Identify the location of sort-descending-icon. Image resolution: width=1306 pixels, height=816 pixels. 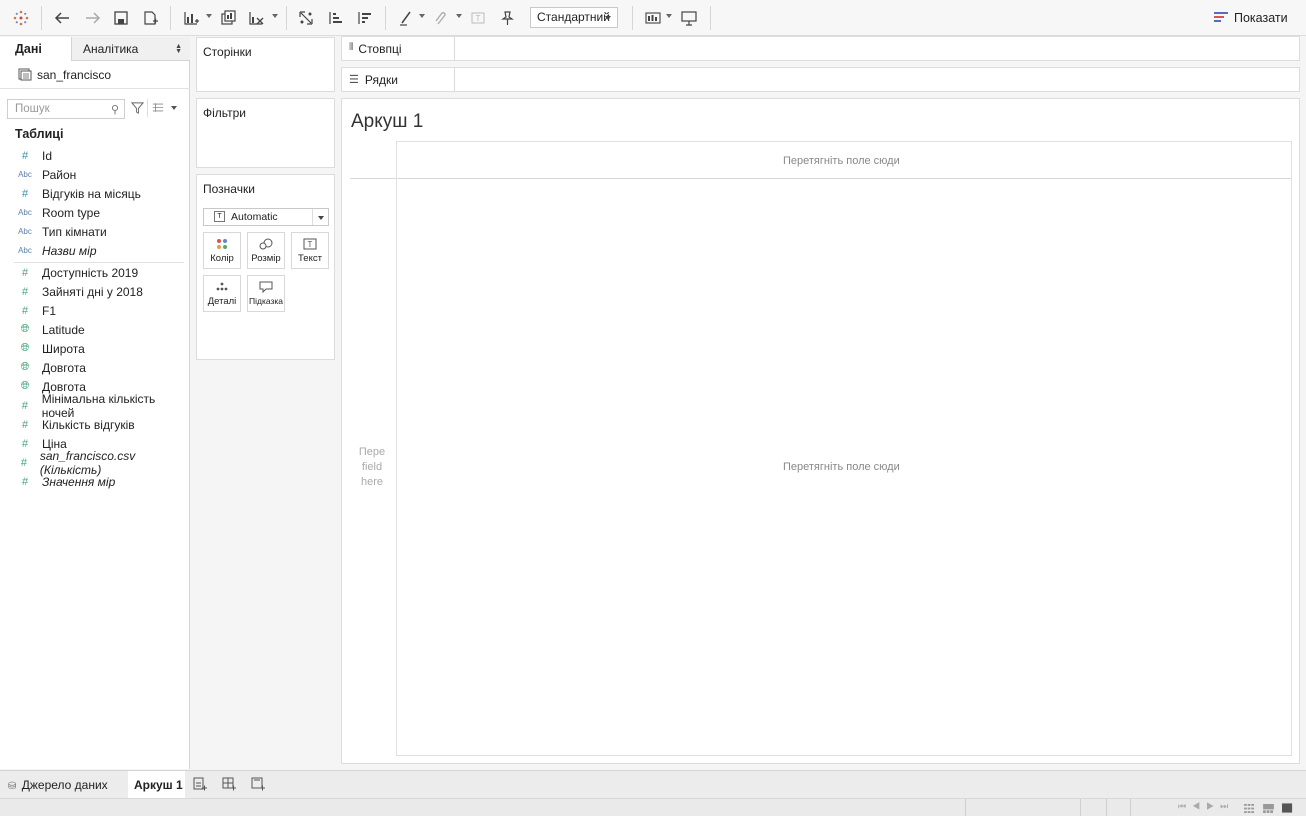
(365, 18).